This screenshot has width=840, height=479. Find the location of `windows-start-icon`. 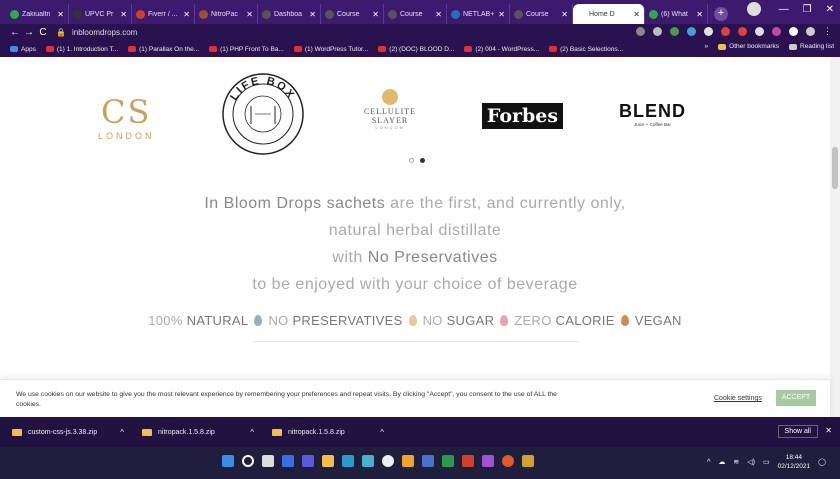

windows-start-icon is located at coordinates (228, 461).